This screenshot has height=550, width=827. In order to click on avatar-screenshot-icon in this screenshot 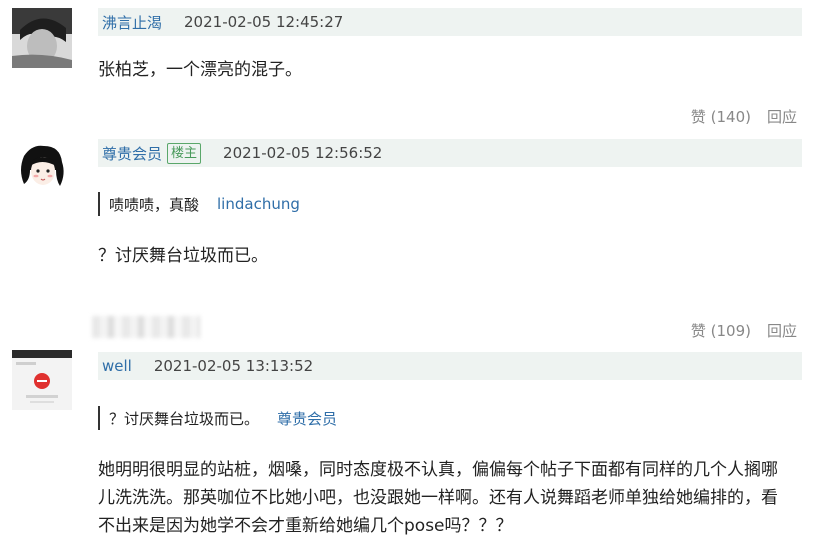, I will do `click(42, 380)`.